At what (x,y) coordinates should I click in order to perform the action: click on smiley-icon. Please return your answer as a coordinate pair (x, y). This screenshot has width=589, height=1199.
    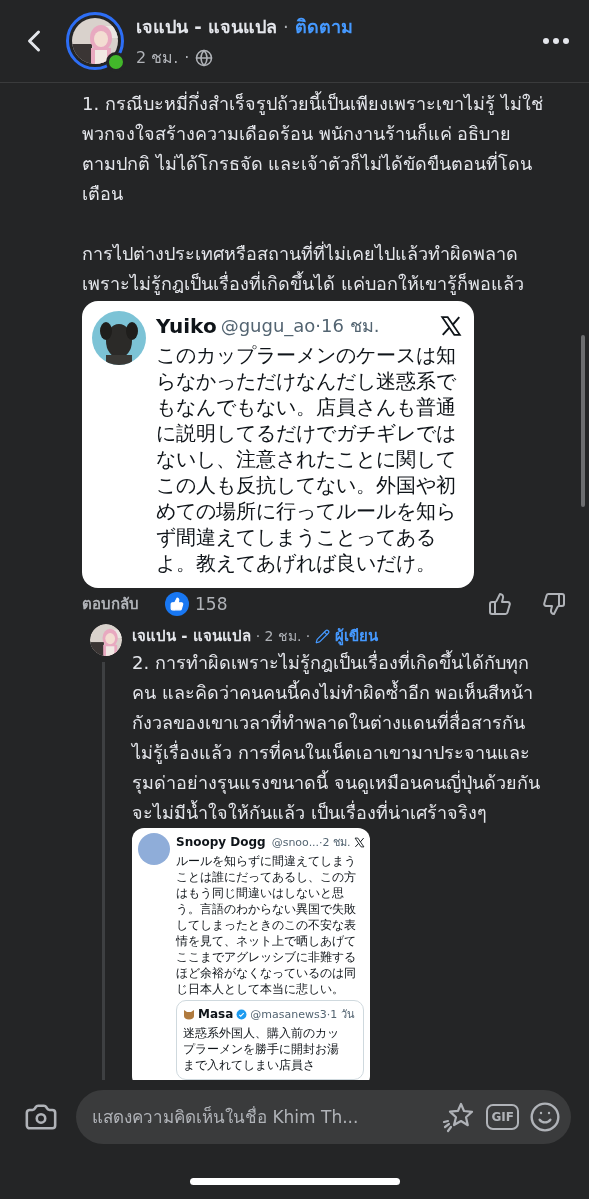
    Looking at the image, I should click on (545, 1117).